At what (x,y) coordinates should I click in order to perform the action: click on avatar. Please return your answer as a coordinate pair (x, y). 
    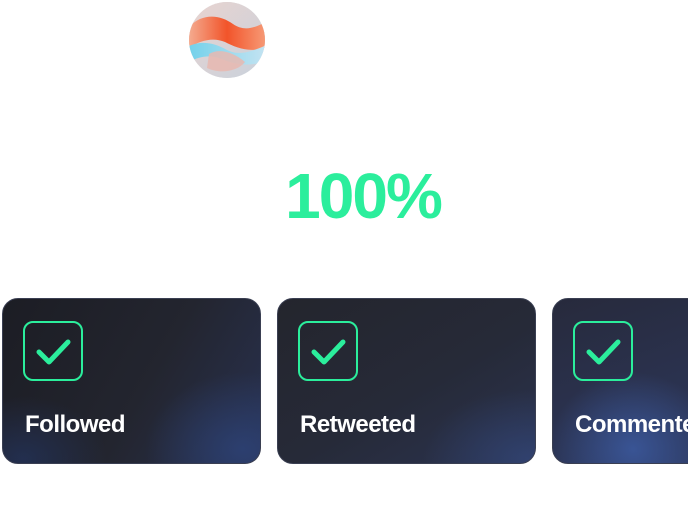
    Looking at the image, I should click on (227, 40).